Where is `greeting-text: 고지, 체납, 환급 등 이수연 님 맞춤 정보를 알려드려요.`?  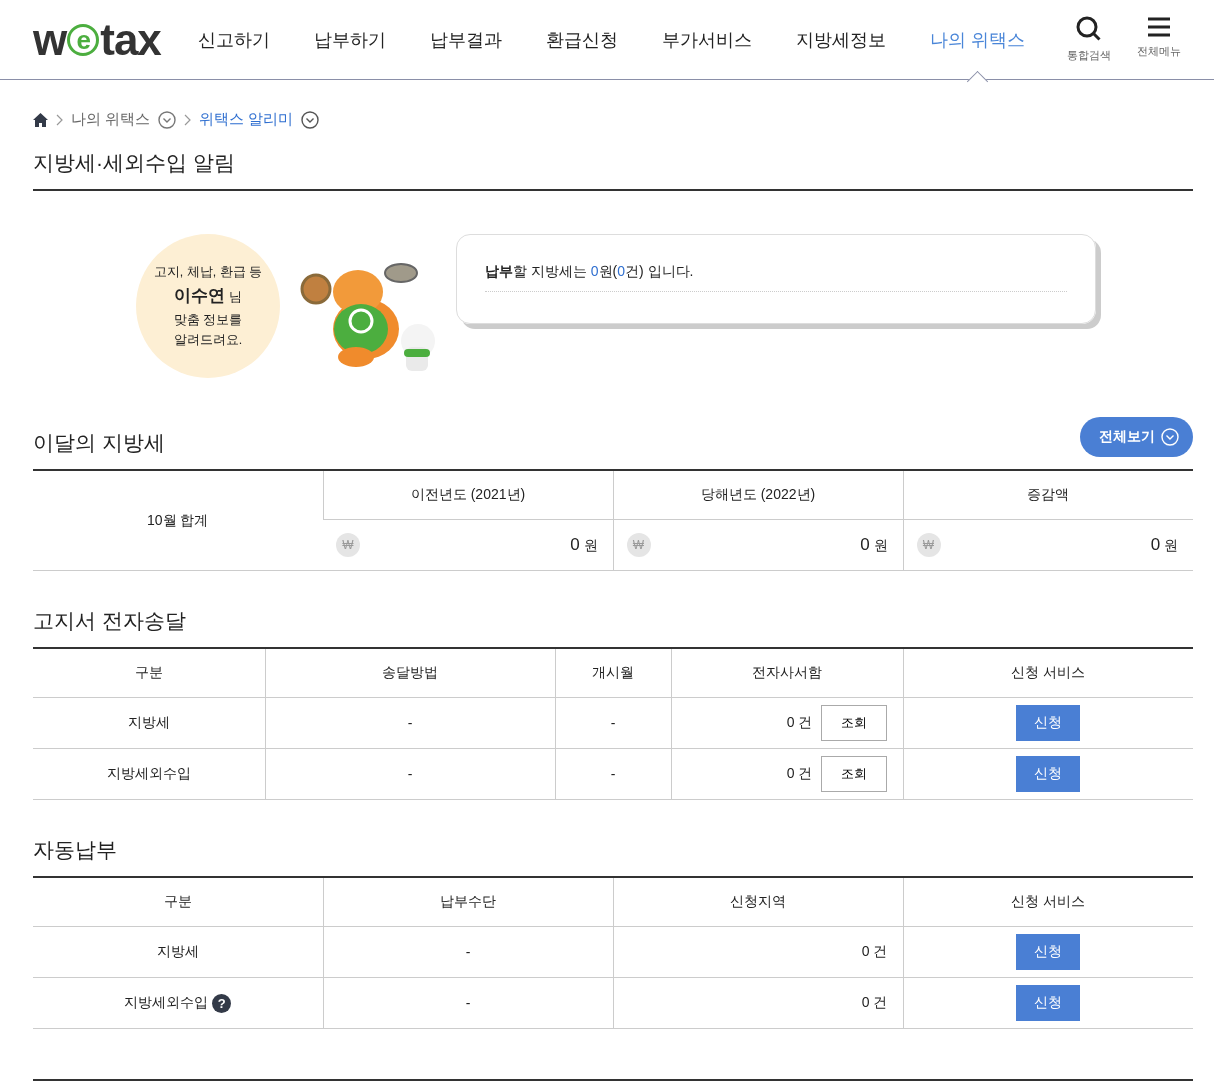
greeting-text: 고지, 체납, 환급 등 이수연 님 맞춤 정보를 알려드려요. is located at coordinates (208, 306).